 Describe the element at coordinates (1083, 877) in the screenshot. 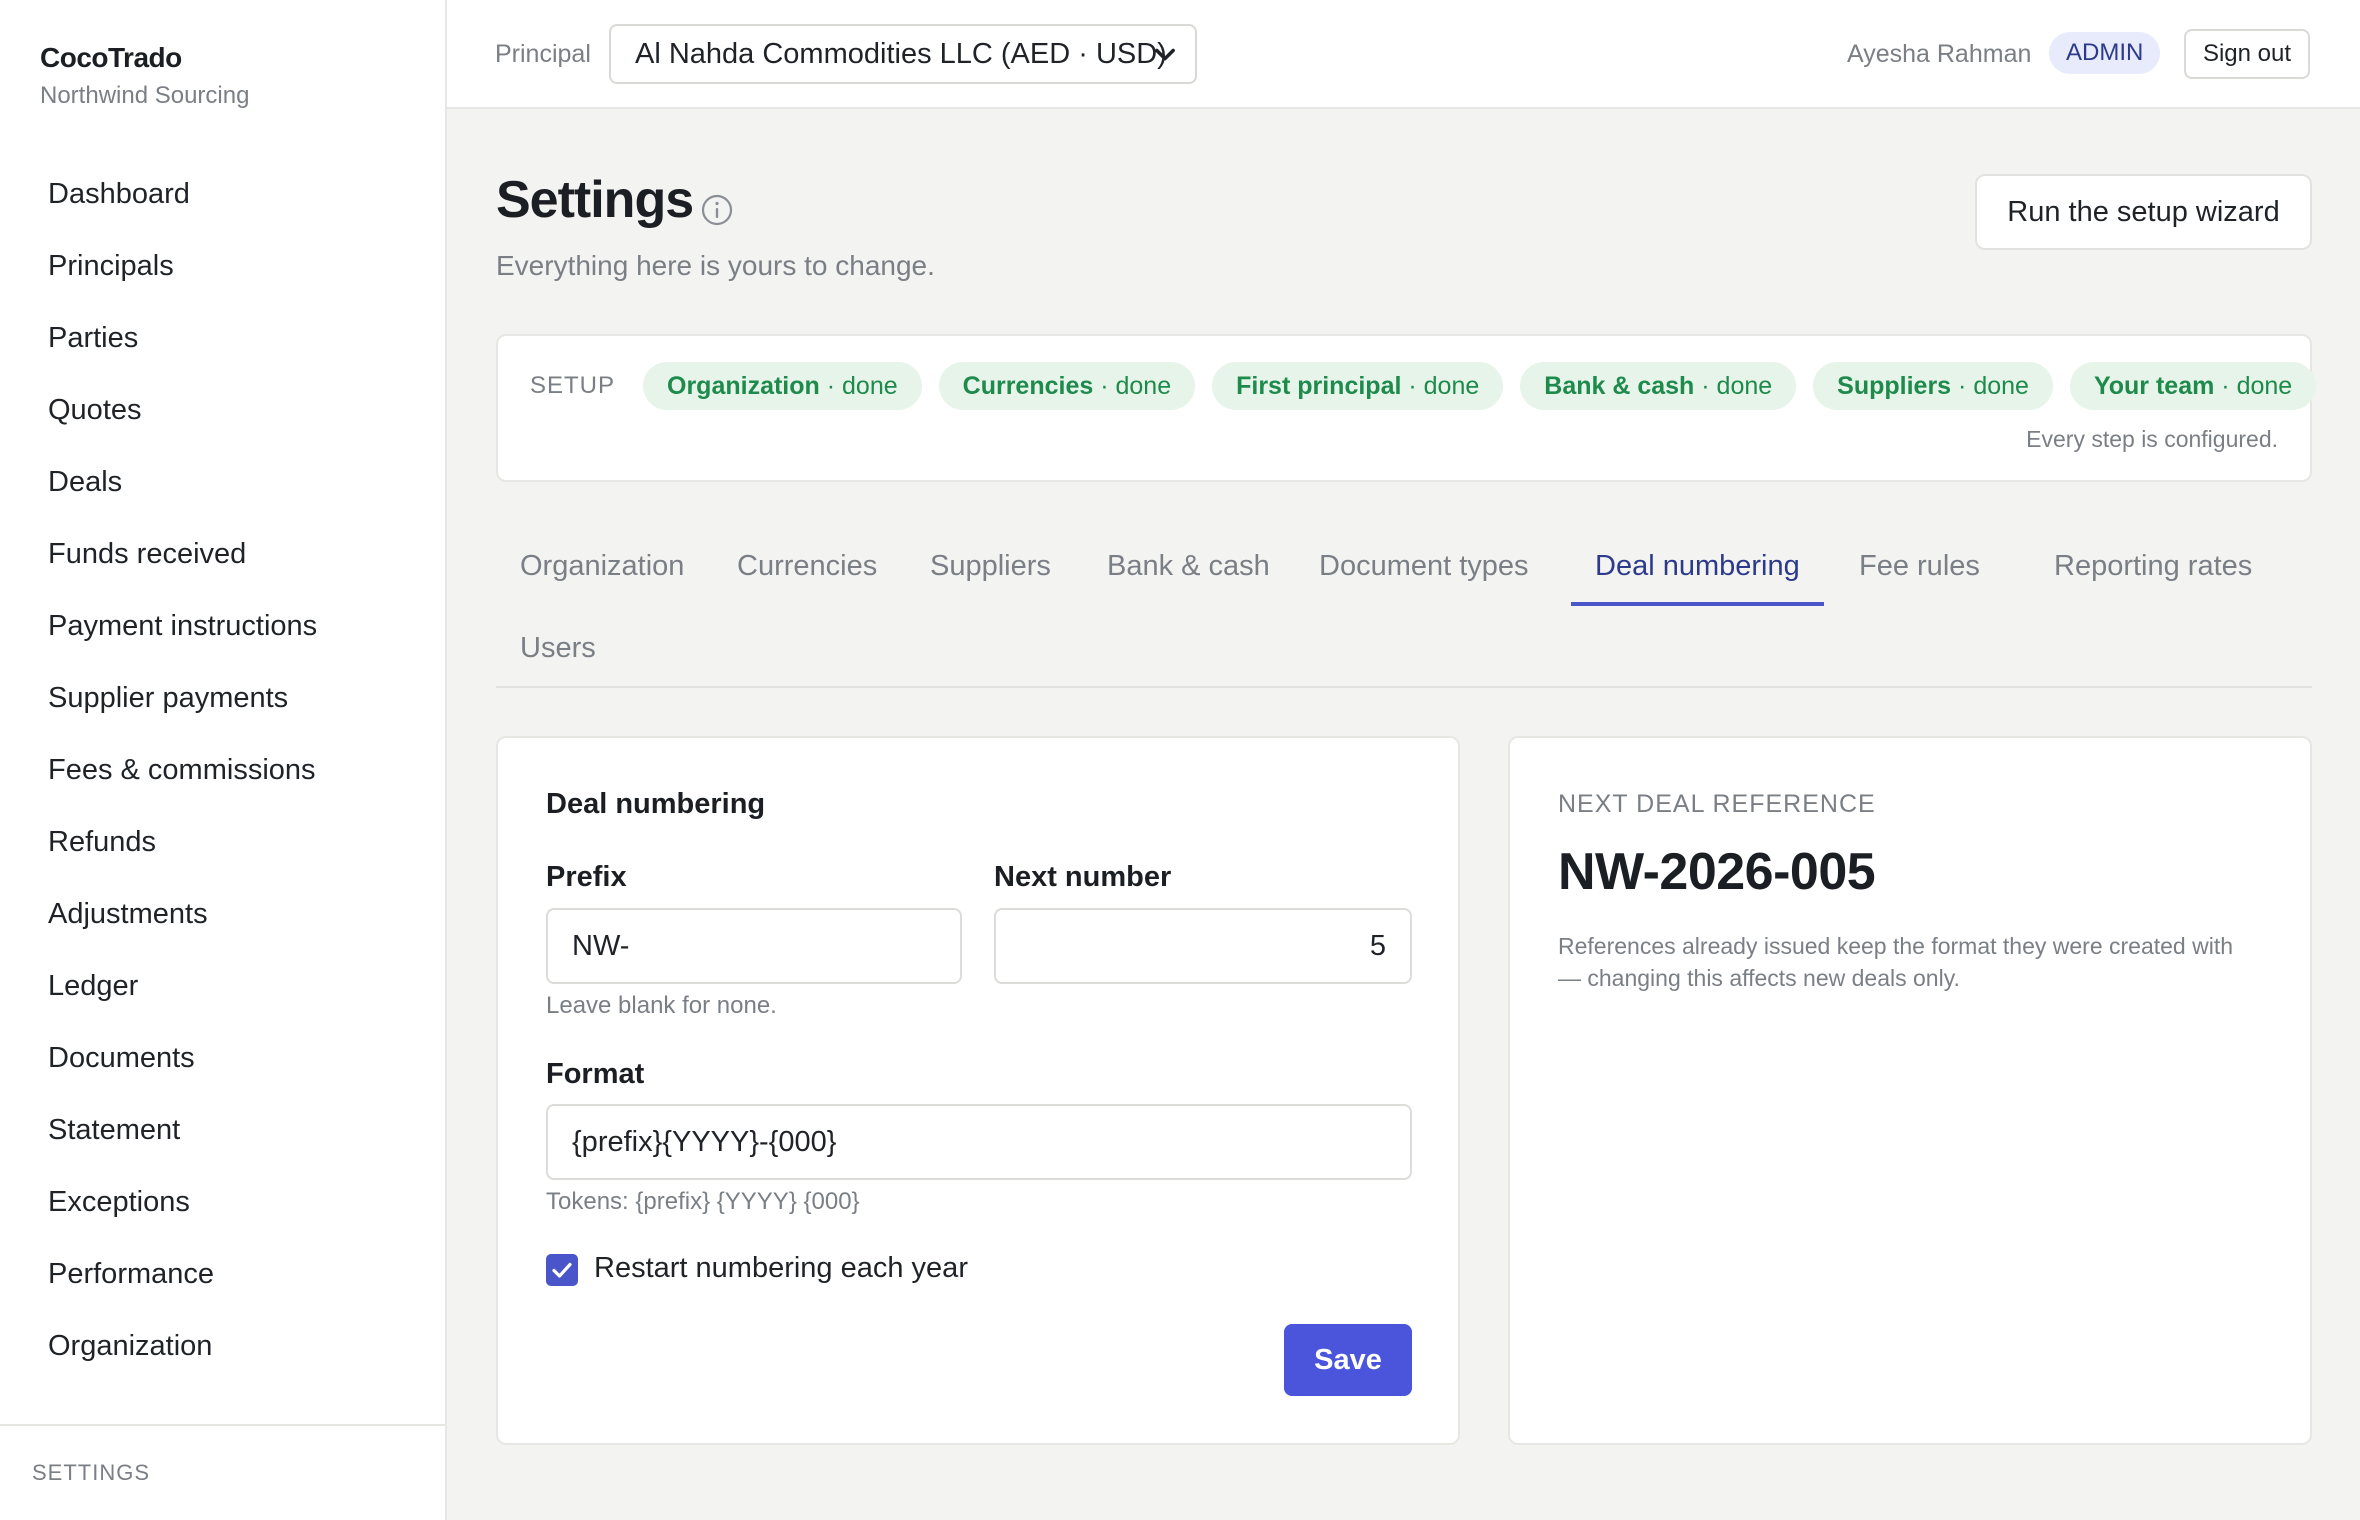

I see `next-number-label: Next number` at that location.